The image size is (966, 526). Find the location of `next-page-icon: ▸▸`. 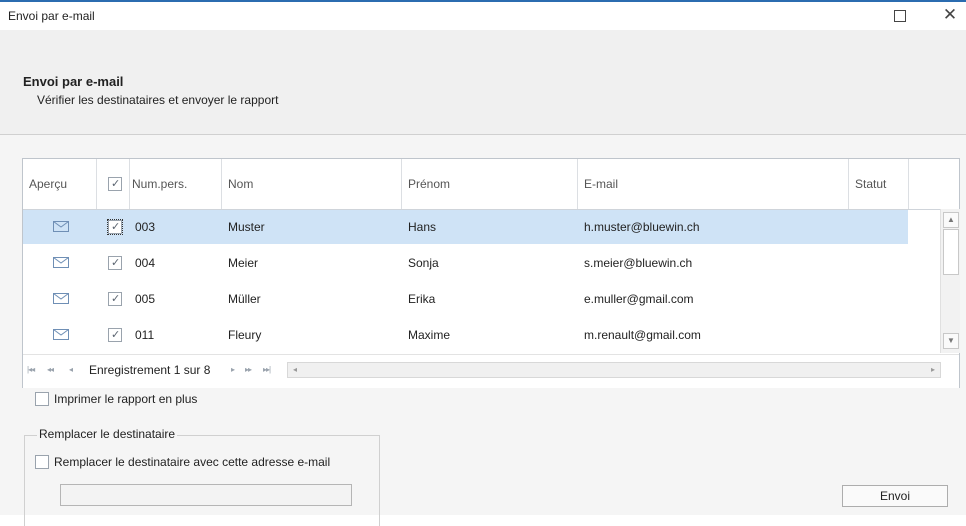

next-page-icon: ▸▸ is located at coordinates (248, 369).